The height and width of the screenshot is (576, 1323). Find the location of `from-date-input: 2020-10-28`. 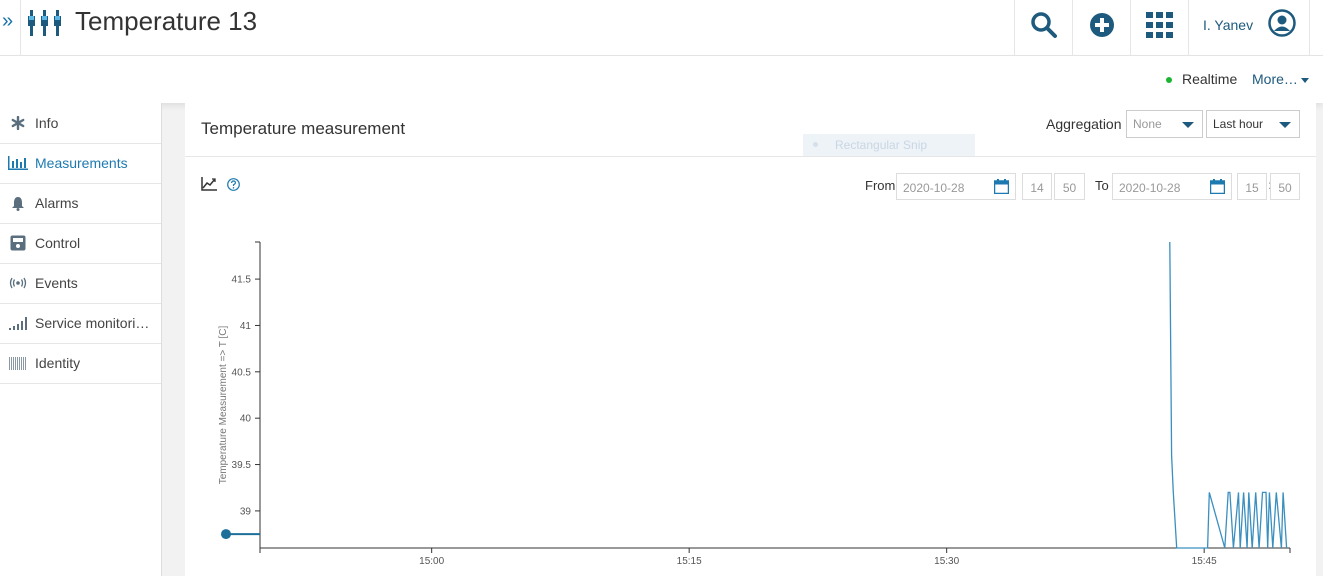

from-date-input: 2020-10-28 is located at coordinates (956, 186).